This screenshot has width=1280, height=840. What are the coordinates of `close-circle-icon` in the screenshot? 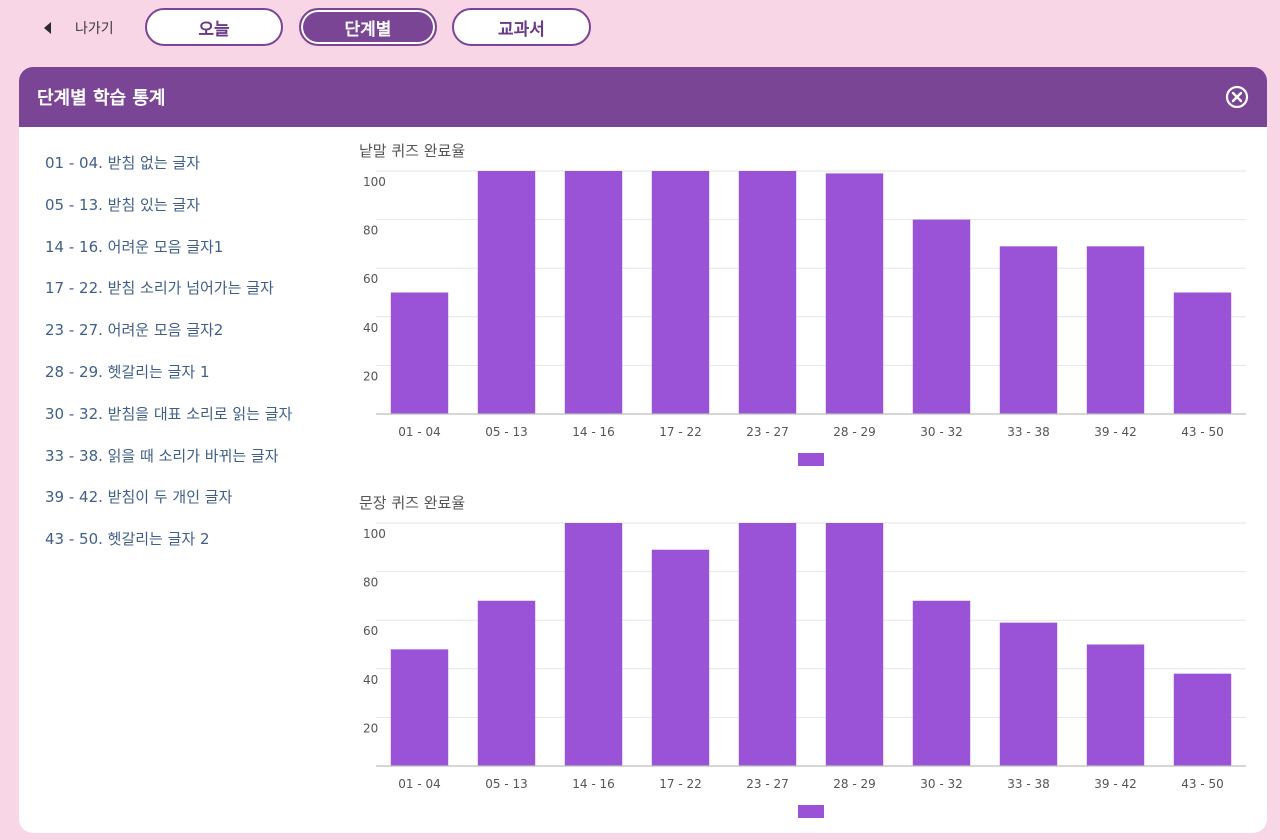 It's located at (1237, 97).